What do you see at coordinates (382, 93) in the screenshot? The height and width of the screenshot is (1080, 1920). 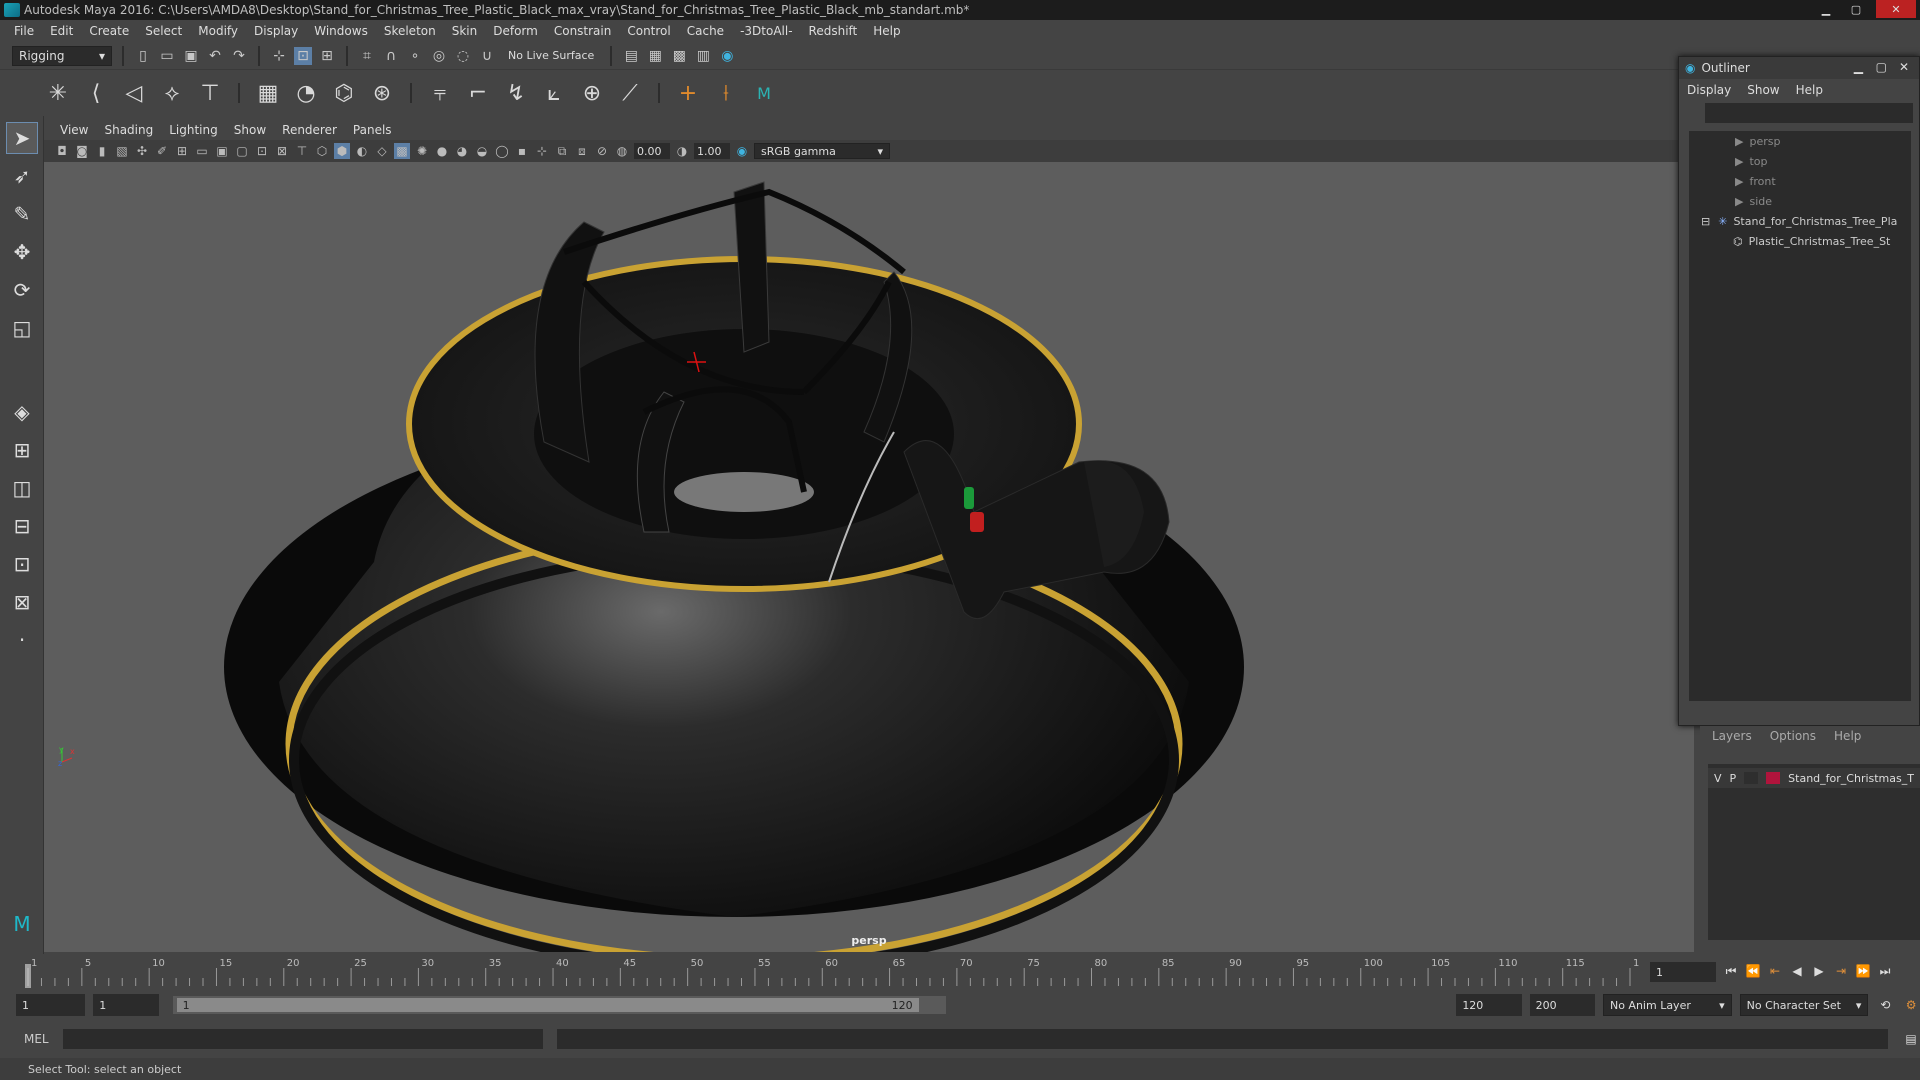 I see `wrap-deformer-icon: ⊛` at bounding box center [382, 93].